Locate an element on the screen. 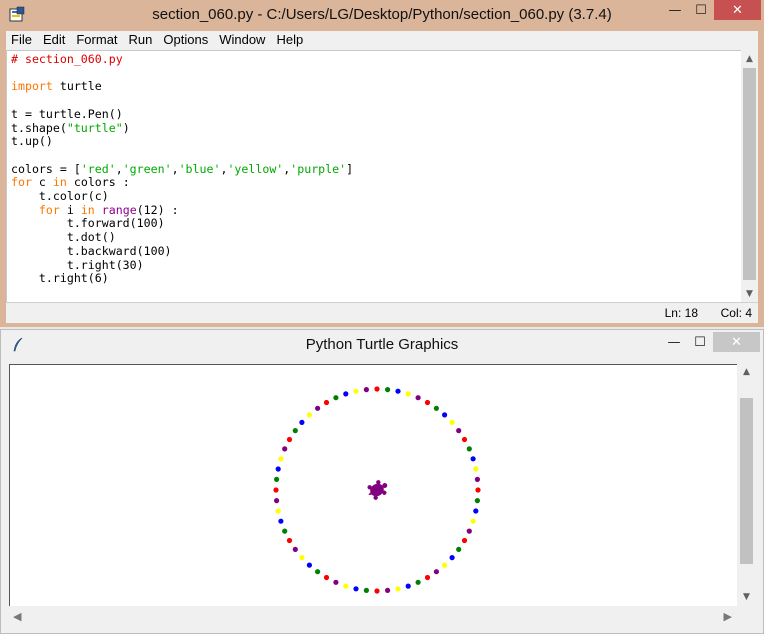 Image resolution: width=764 pixels, height=634 pixels. menu-help: Help is located at coordinates (290, 40).